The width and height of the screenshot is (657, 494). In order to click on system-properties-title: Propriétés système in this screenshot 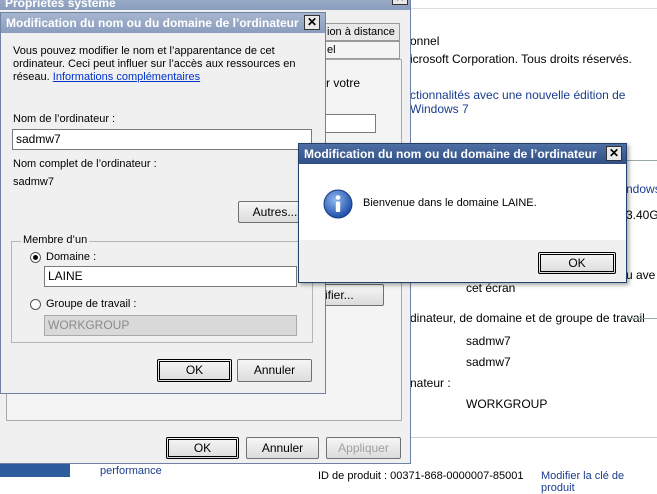, I will do `click(60, 5)`.